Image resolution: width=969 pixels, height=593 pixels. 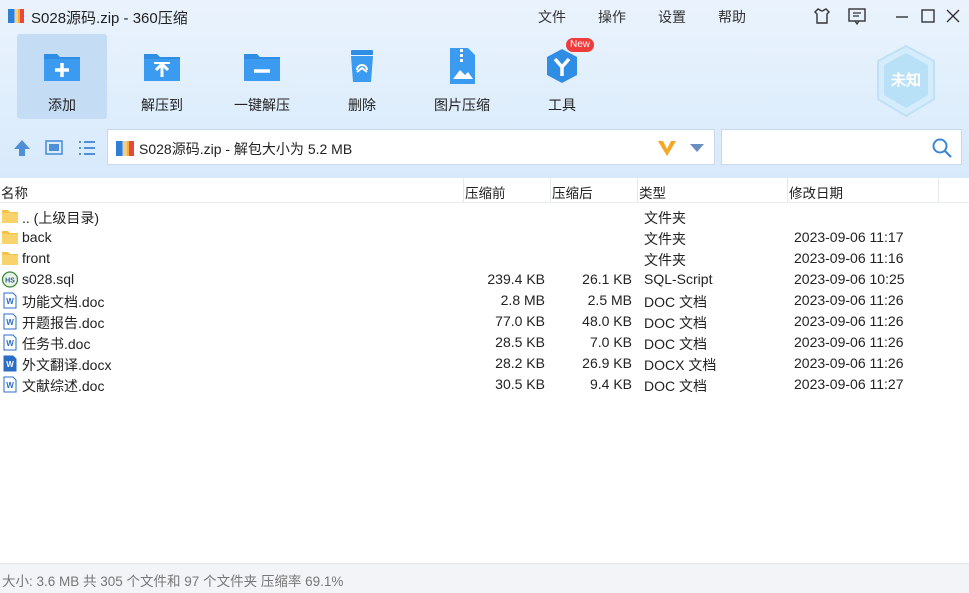 I want to click on column-compressed: 压缩后, so click(x=572, y=192).